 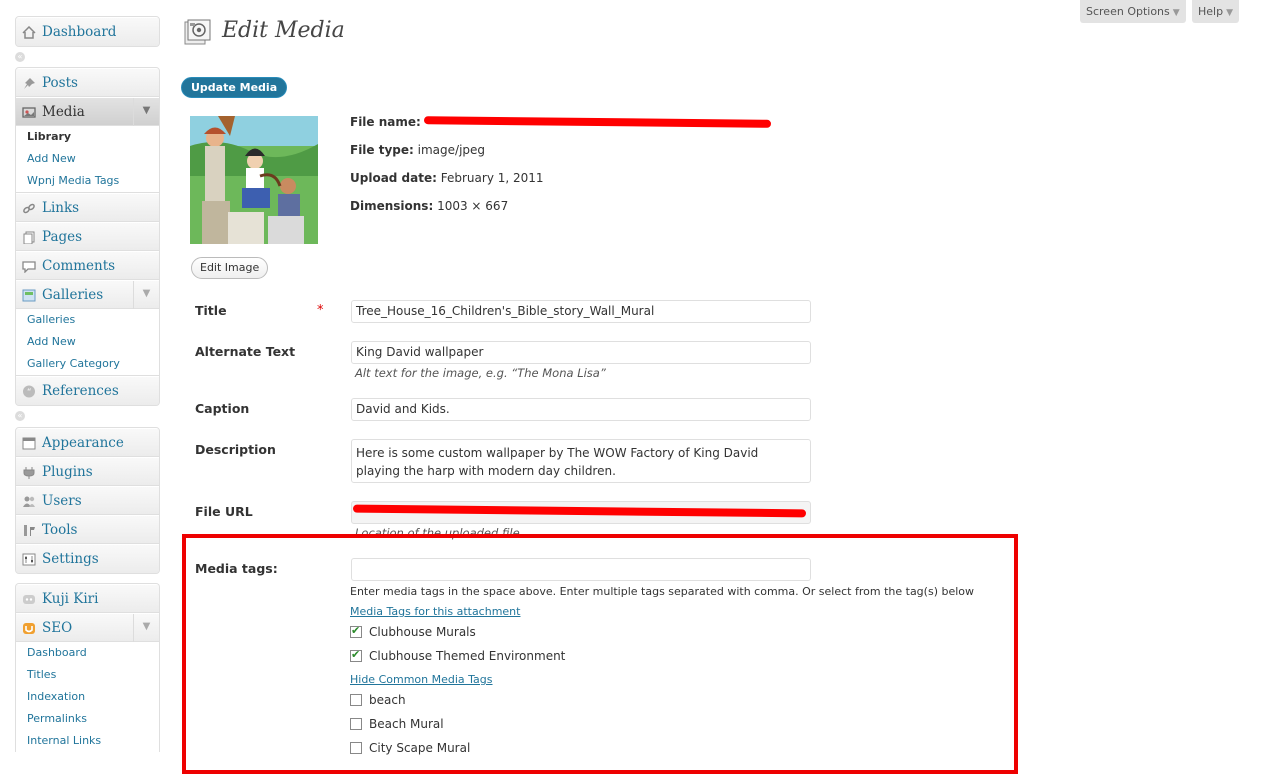 What do you see at coordinates (87, 627) in the screenshot?
I see `sidebar-item-seo: SEO ▼` at bounding box center [87, 627].